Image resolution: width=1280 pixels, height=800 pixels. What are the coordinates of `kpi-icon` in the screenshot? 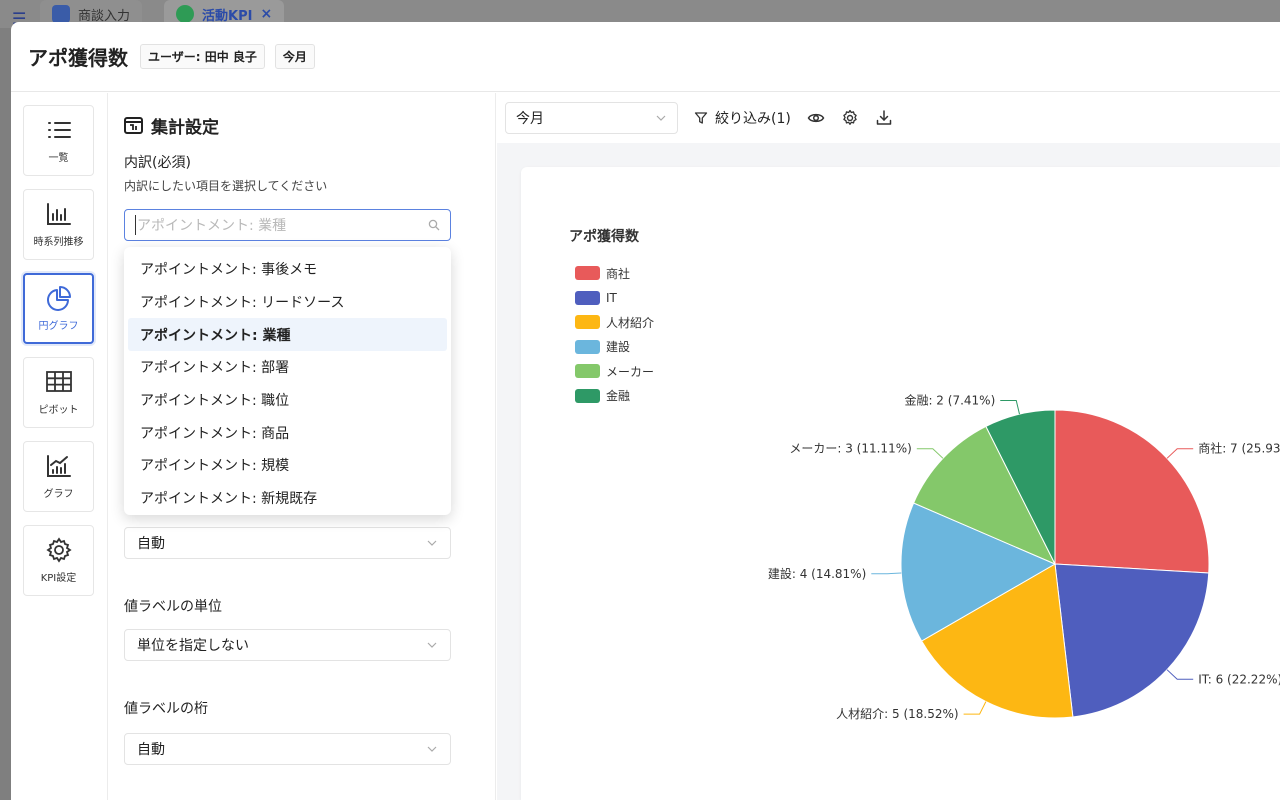 It's located at (185, 14).